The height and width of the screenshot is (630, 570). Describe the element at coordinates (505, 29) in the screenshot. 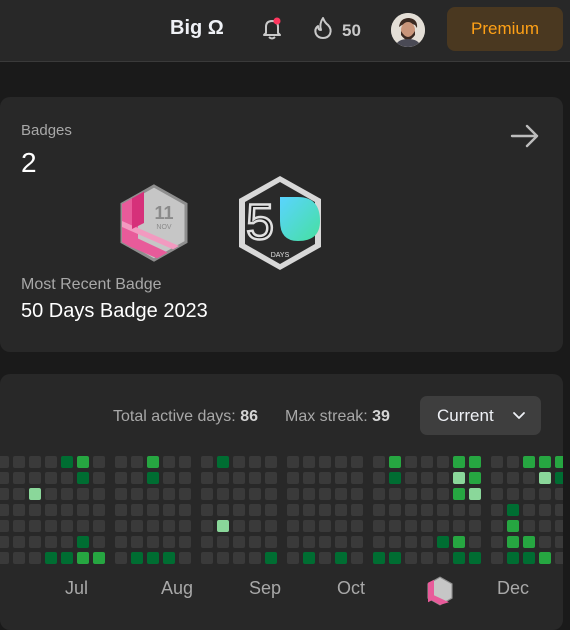

I see `premium-button: Premium` at that location.